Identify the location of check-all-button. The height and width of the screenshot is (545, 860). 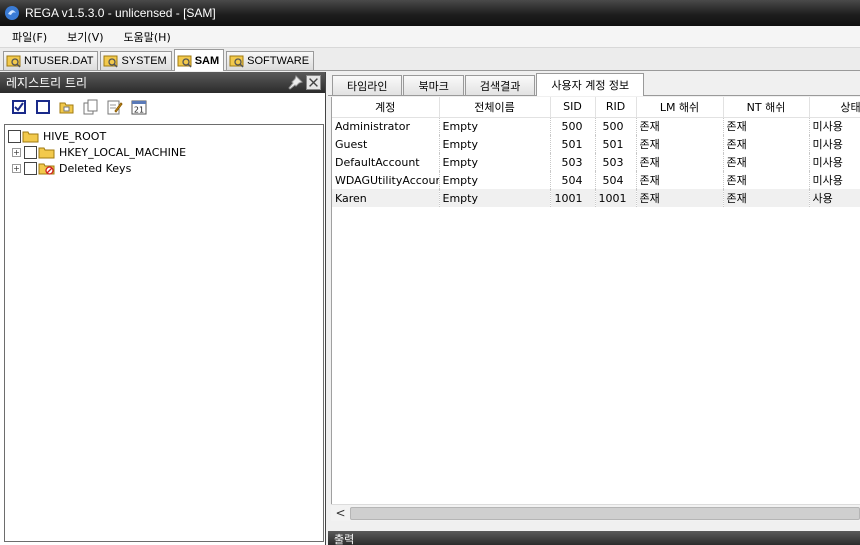
(19, 107).